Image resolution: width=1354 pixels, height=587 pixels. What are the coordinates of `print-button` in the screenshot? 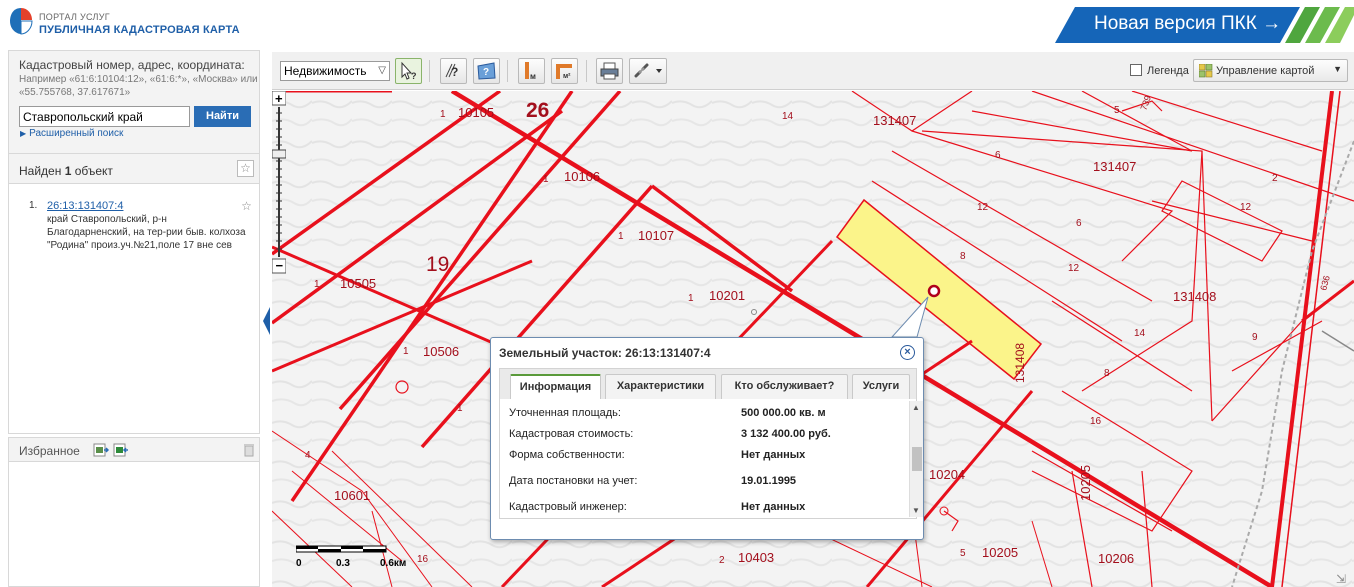 It's located at (609, 71).